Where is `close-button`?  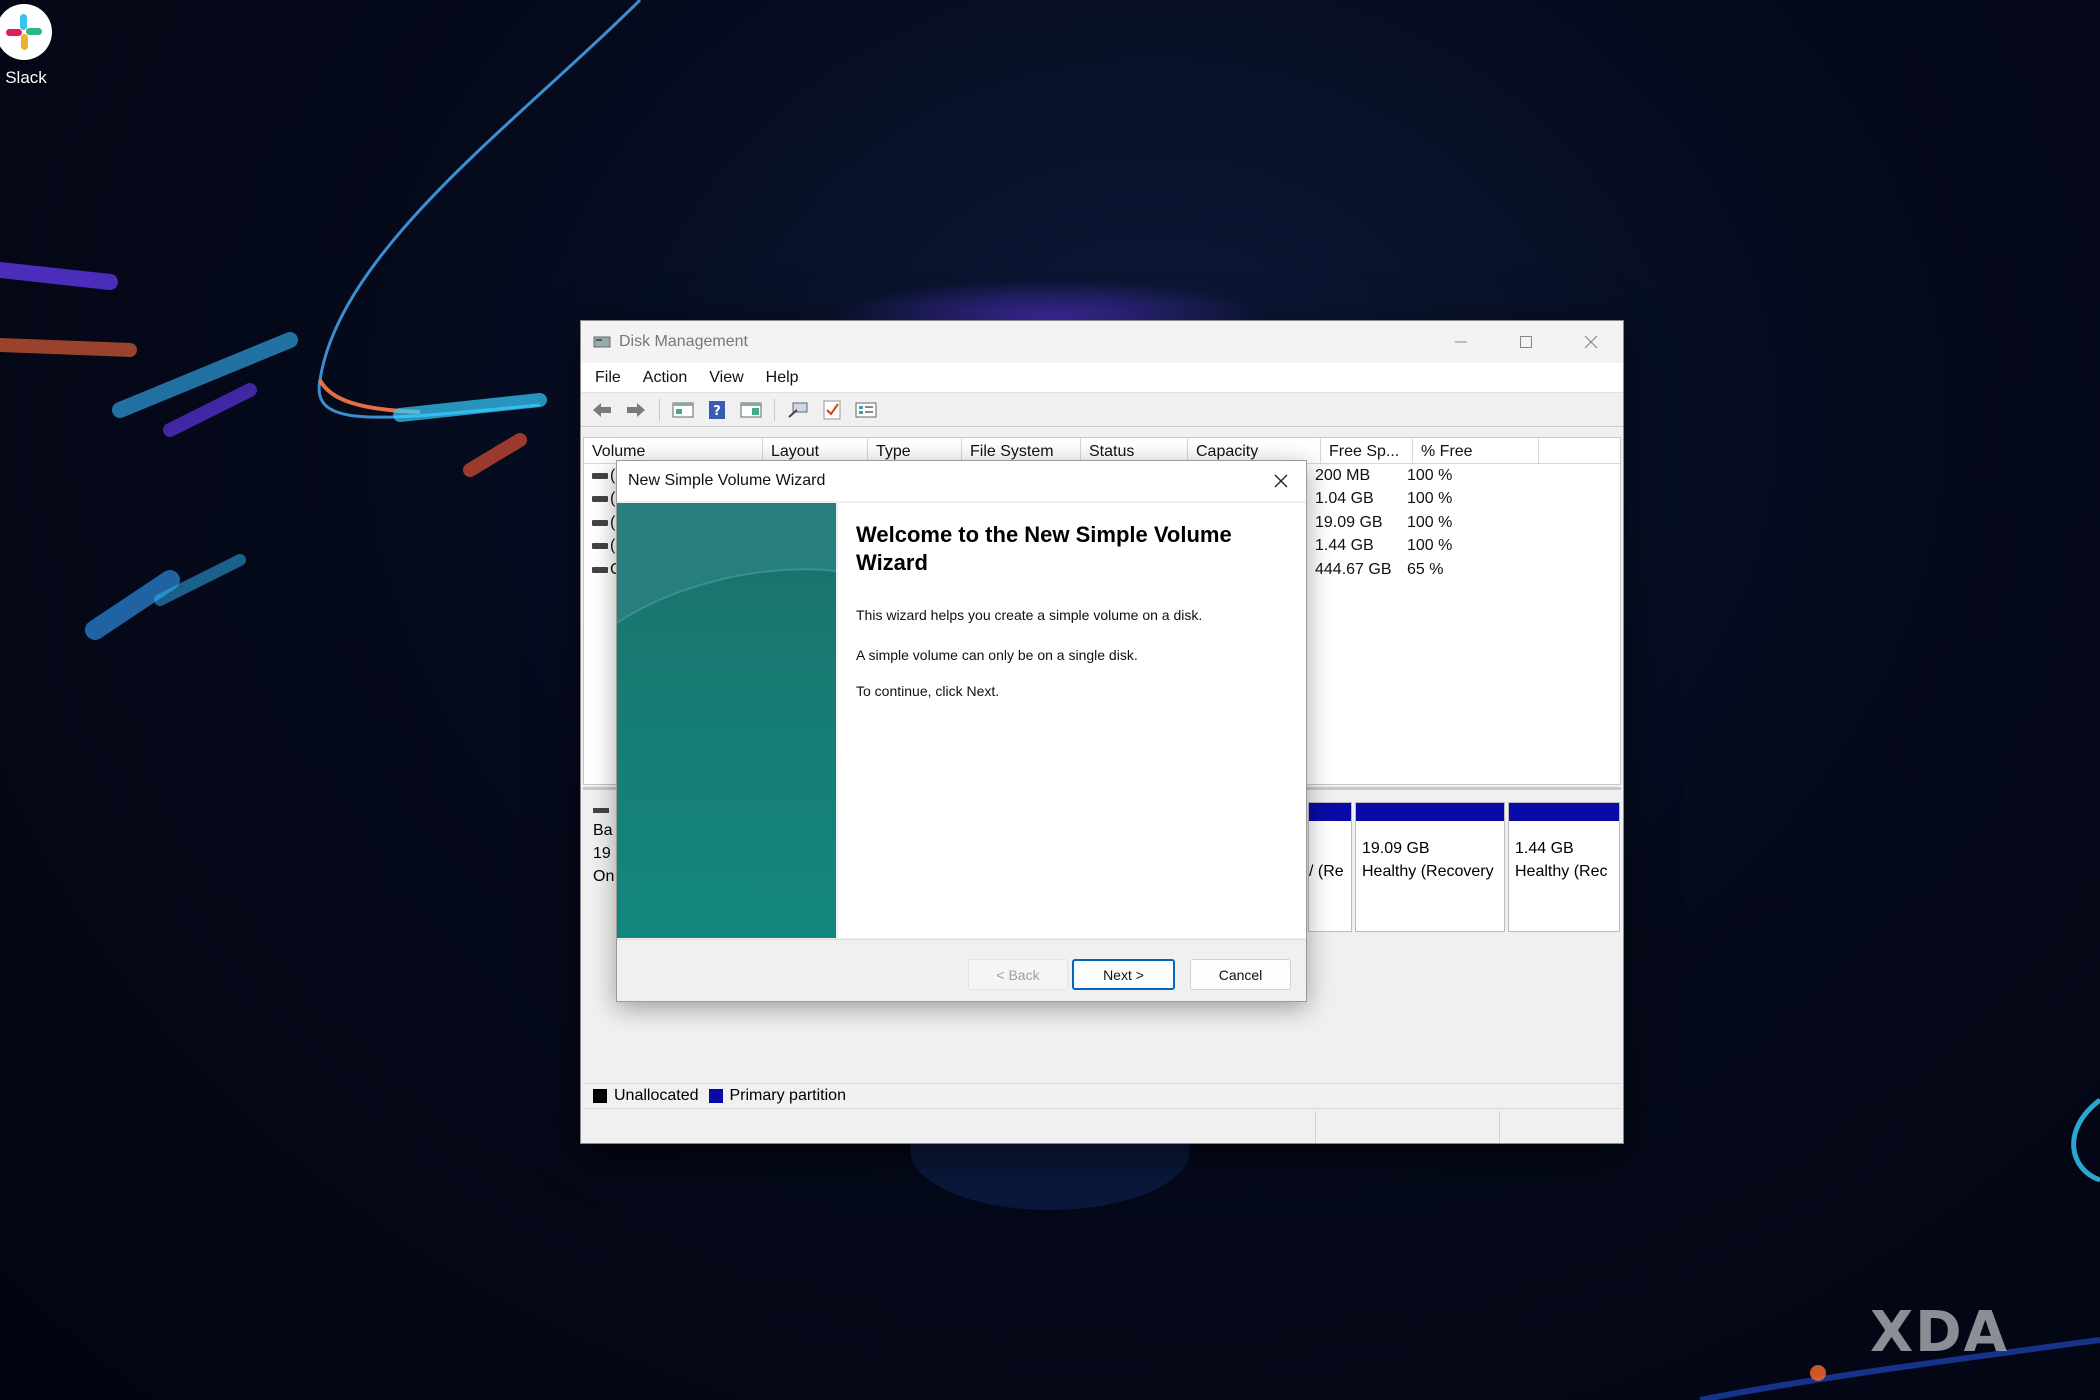
close-button is located at coordinates (1590, 342).